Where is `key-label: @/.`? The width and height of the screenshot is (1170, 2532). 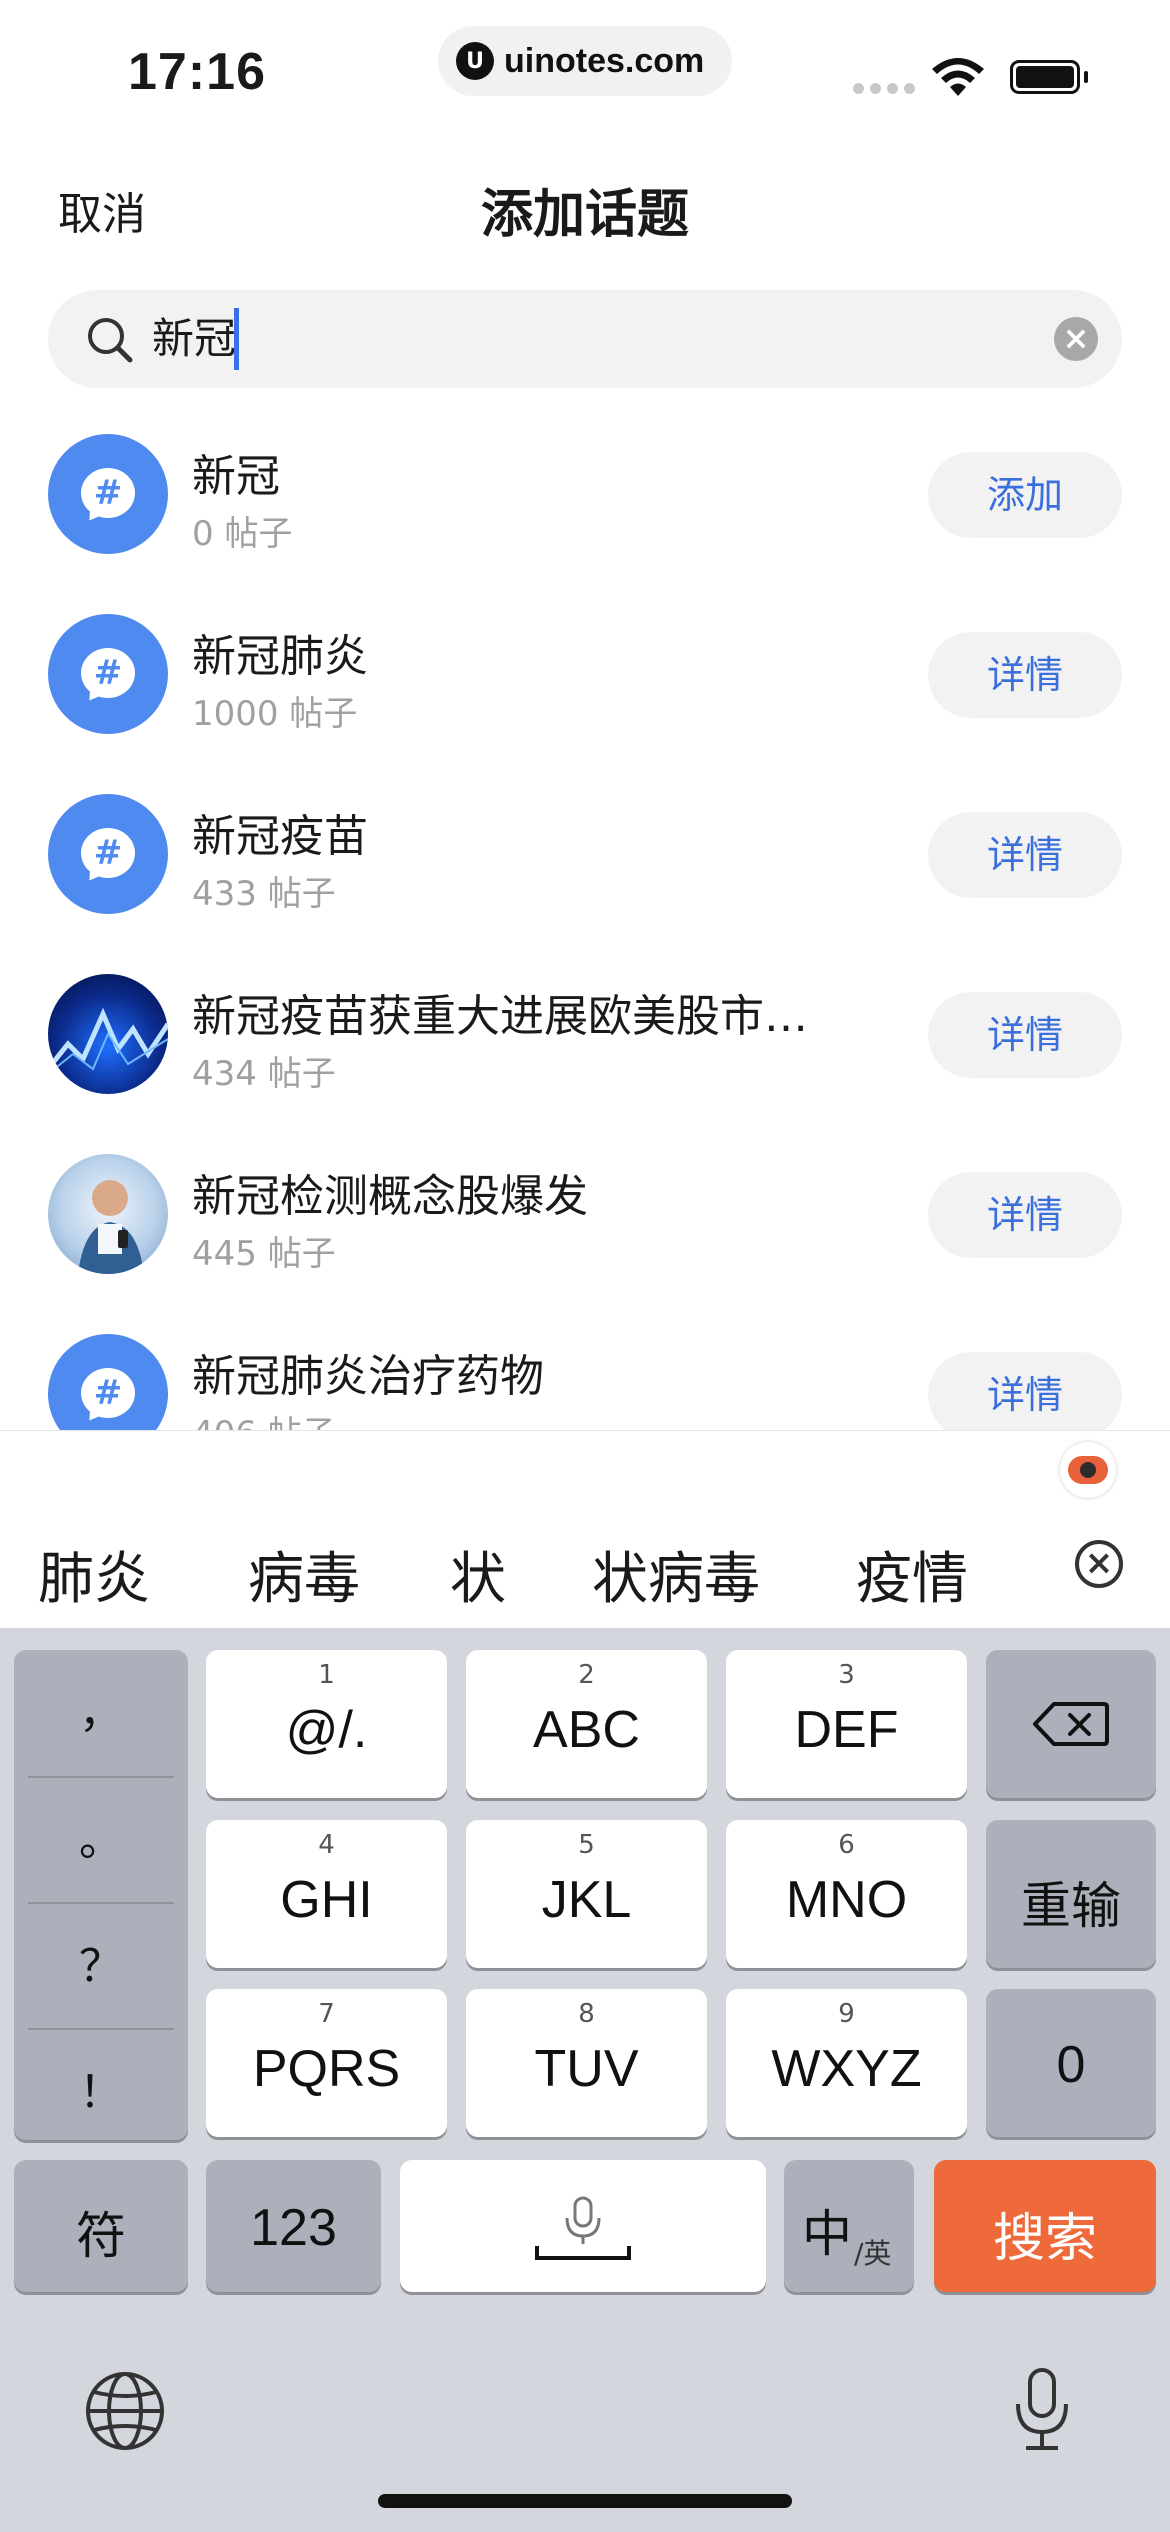
key-label: @/. is located at coordinates (326, 1730).